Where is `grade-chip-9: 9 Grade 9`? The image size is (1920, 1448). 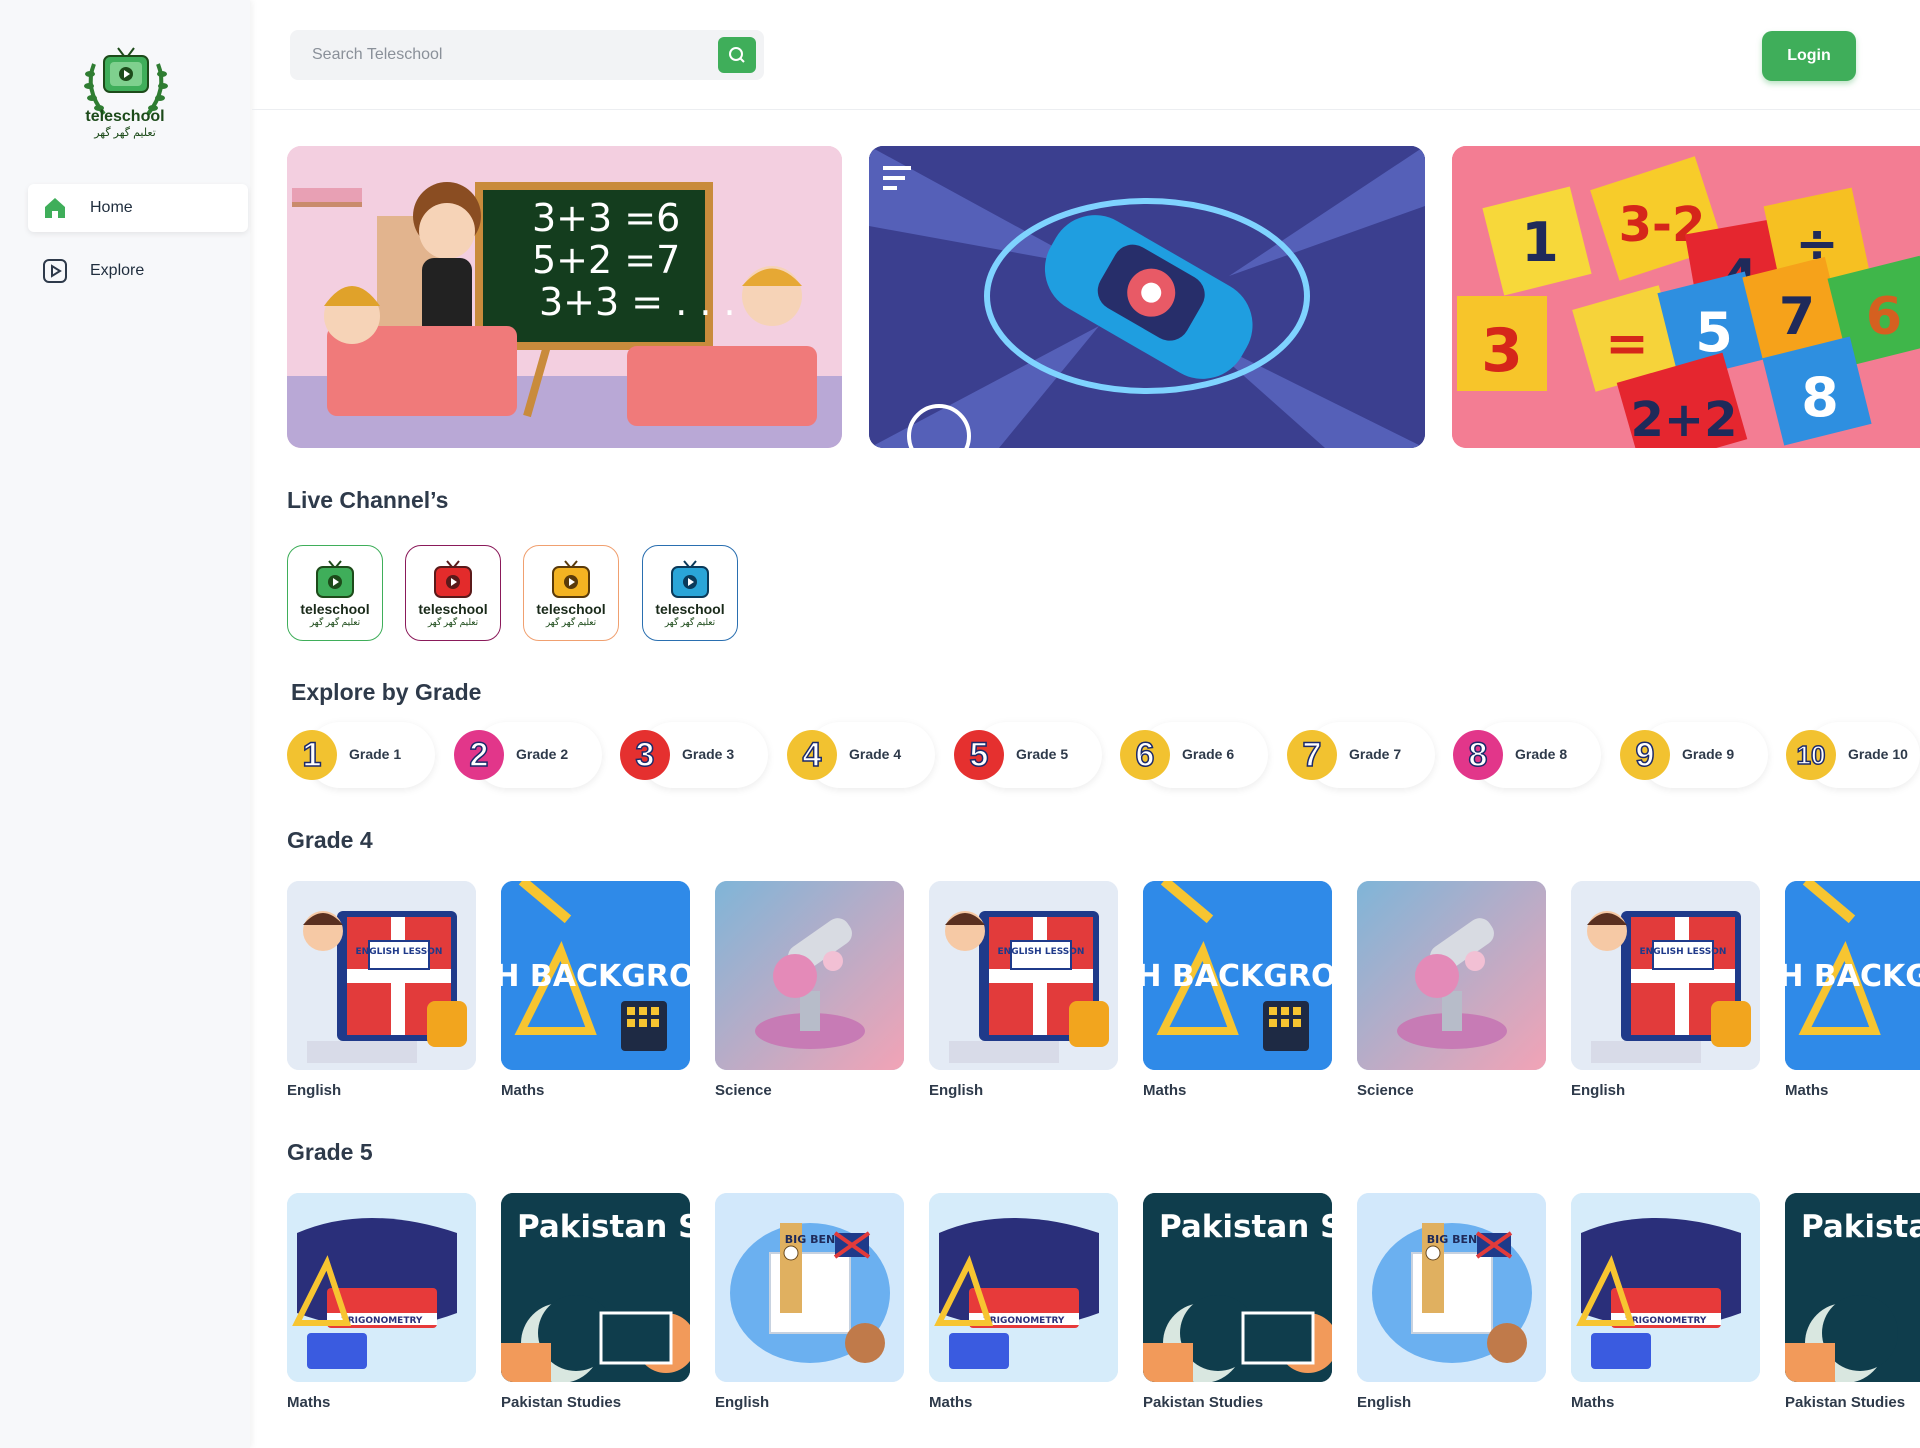 grade-chip-9: 9 Grade 9 is located at coordinates (1694, 755).